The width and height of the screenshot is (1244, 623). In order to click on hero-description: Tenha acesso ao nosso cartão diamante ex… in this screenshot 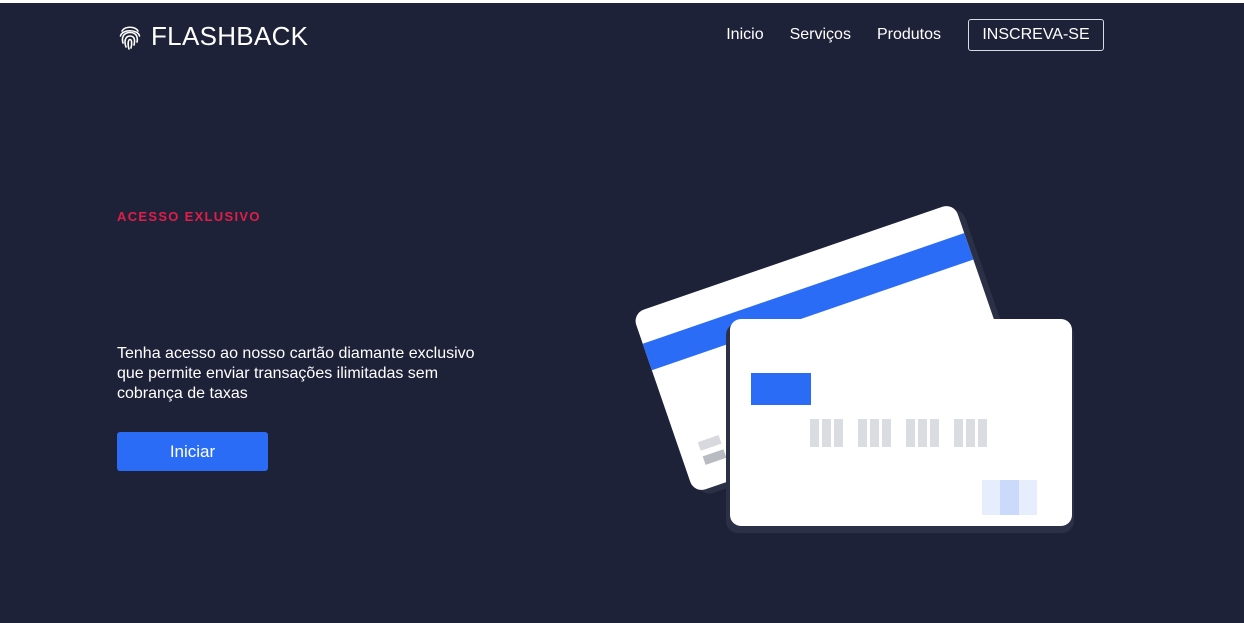, I will do `click(296, 373)`.